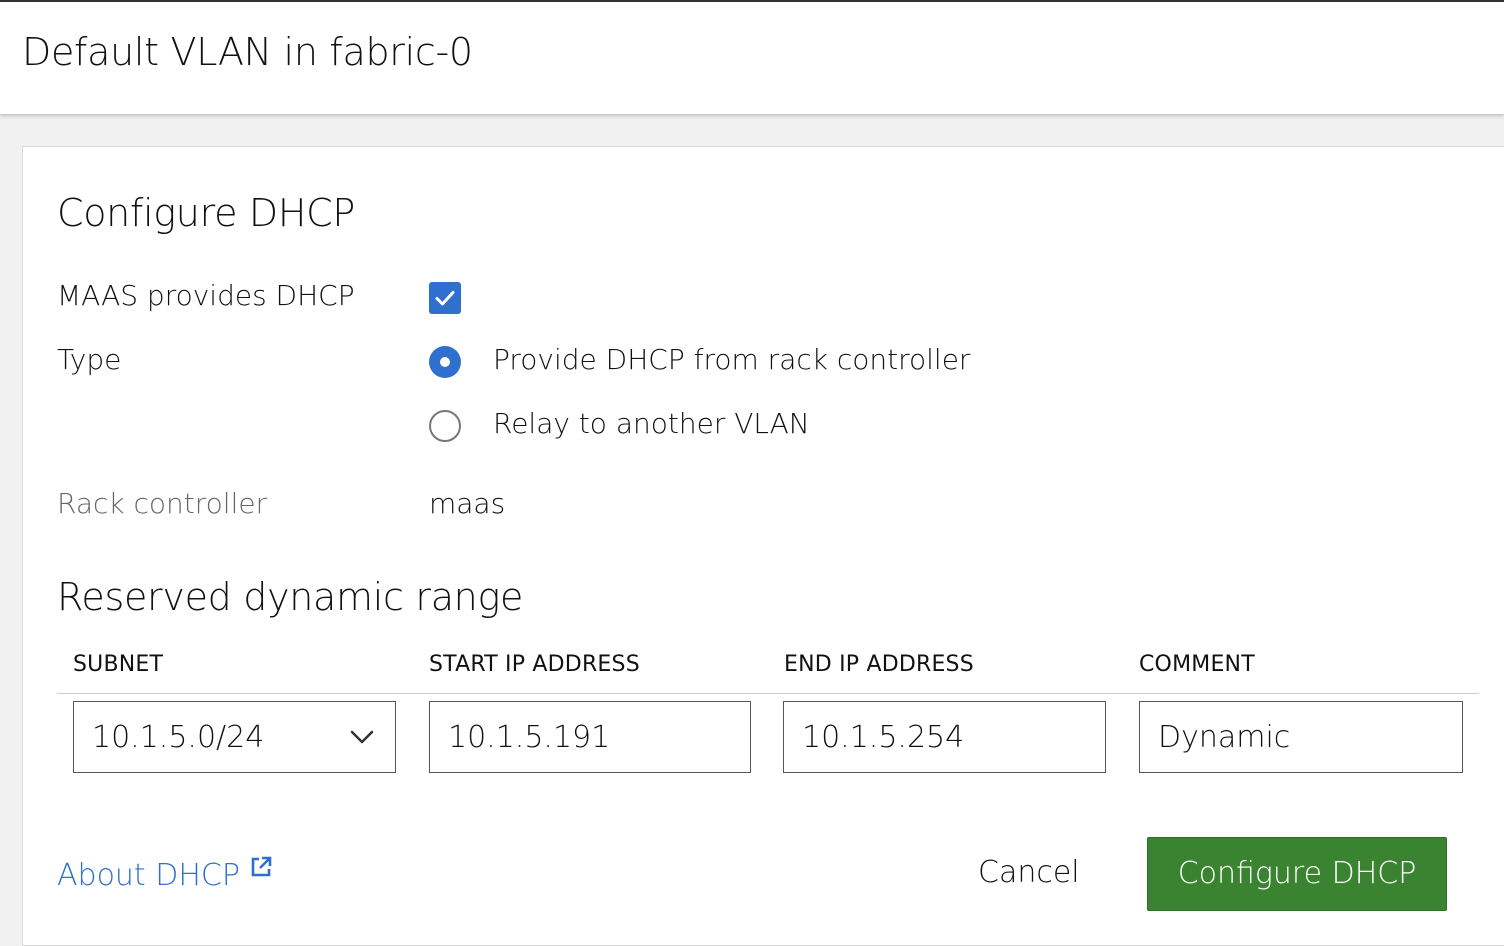  I want to click on maas-provides-dhcp-checkbox, so click(445, 298).